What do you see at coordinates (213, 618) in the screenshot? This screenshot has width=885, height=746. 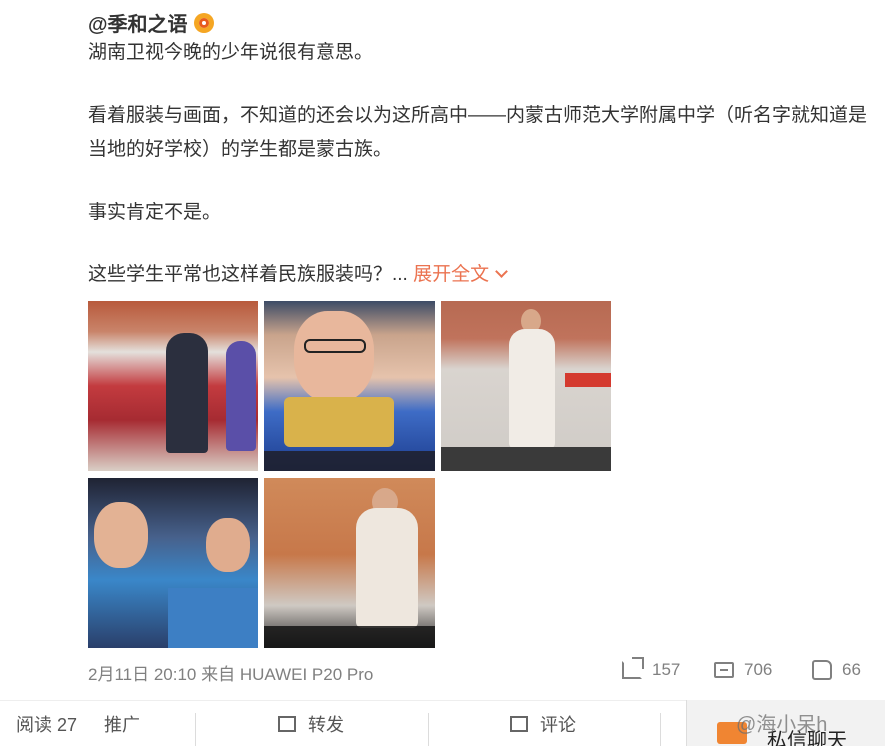 I see `photo-coat` at bounding box center [213, 618].